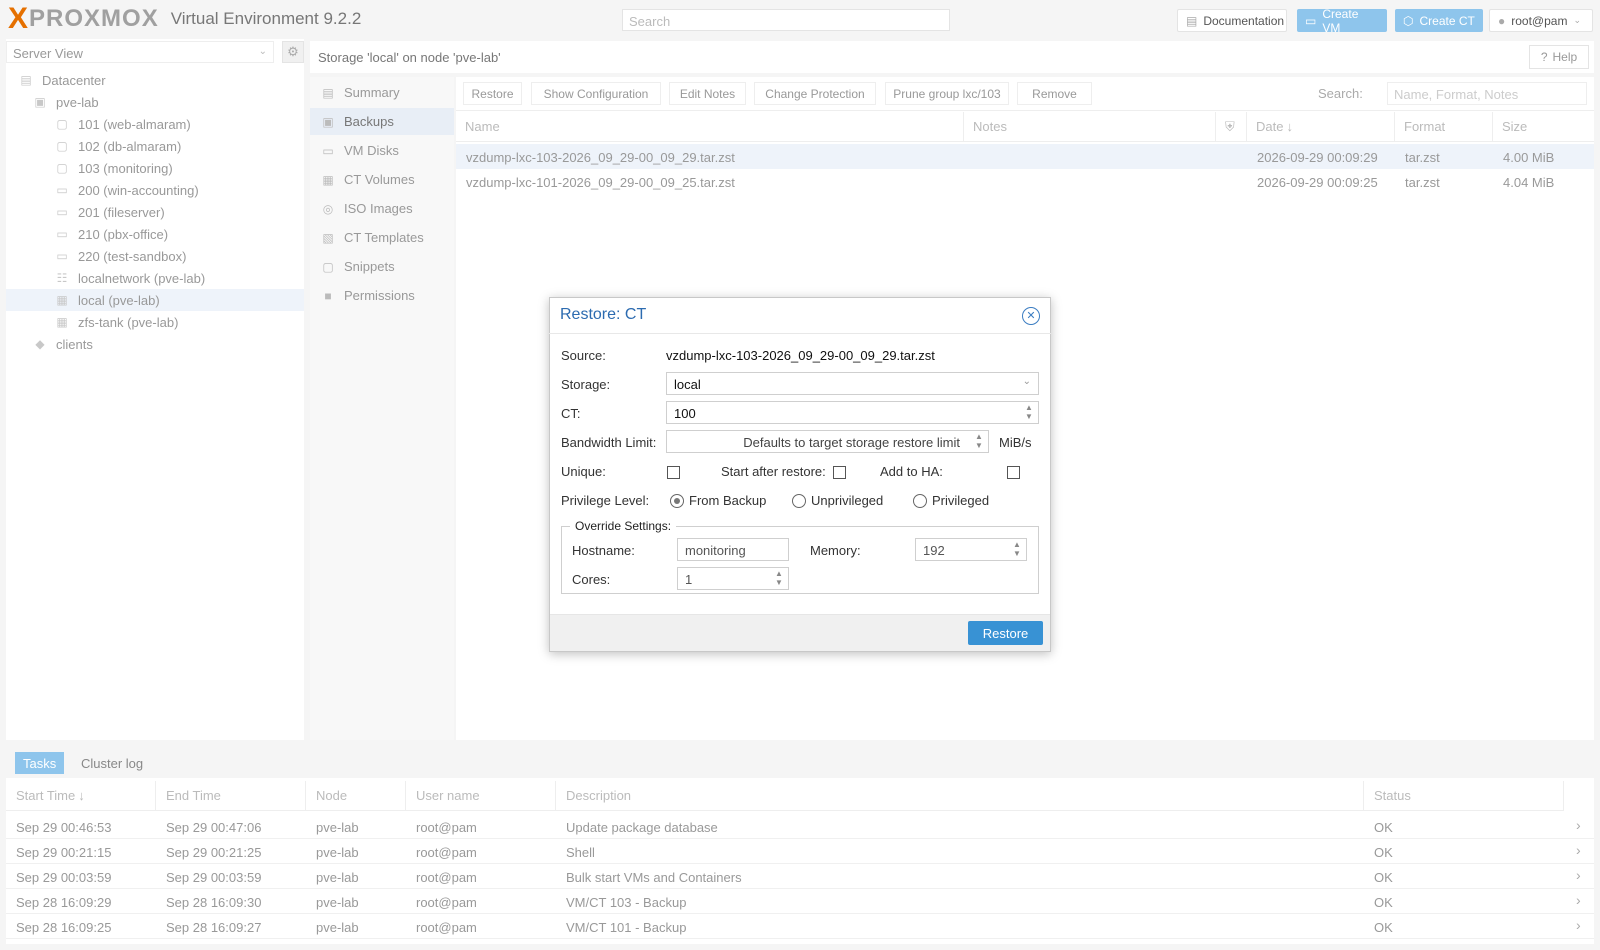  I want to click on column-header-date: Date ↓, so click(1321, 127).